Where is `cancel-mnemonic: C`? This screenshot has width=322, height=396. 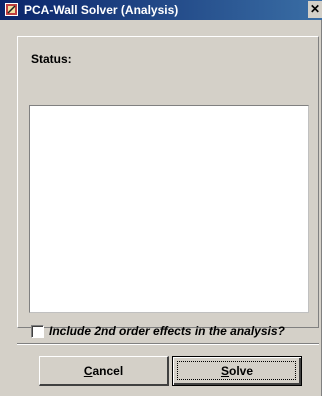
cancel-mnemonic: C is located at coordinates (88, 370).